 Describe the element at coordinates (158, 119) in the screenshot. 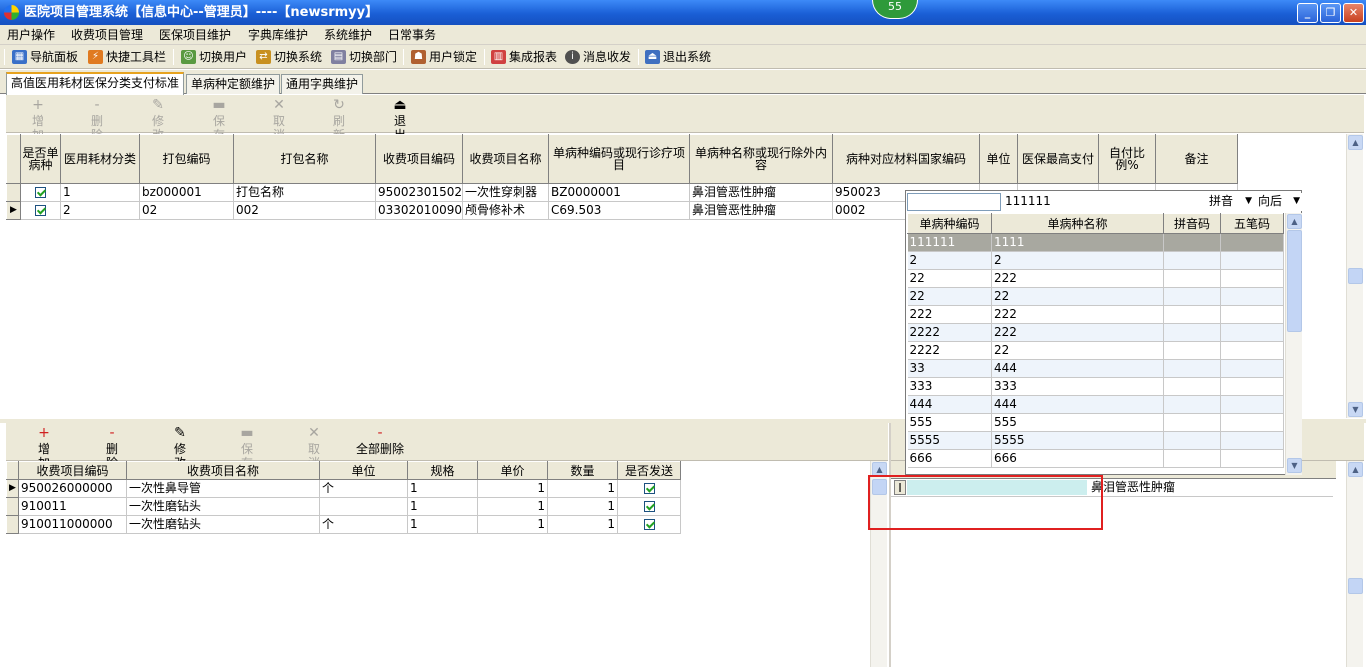

I see `edit-button: ✎修改` at that location.